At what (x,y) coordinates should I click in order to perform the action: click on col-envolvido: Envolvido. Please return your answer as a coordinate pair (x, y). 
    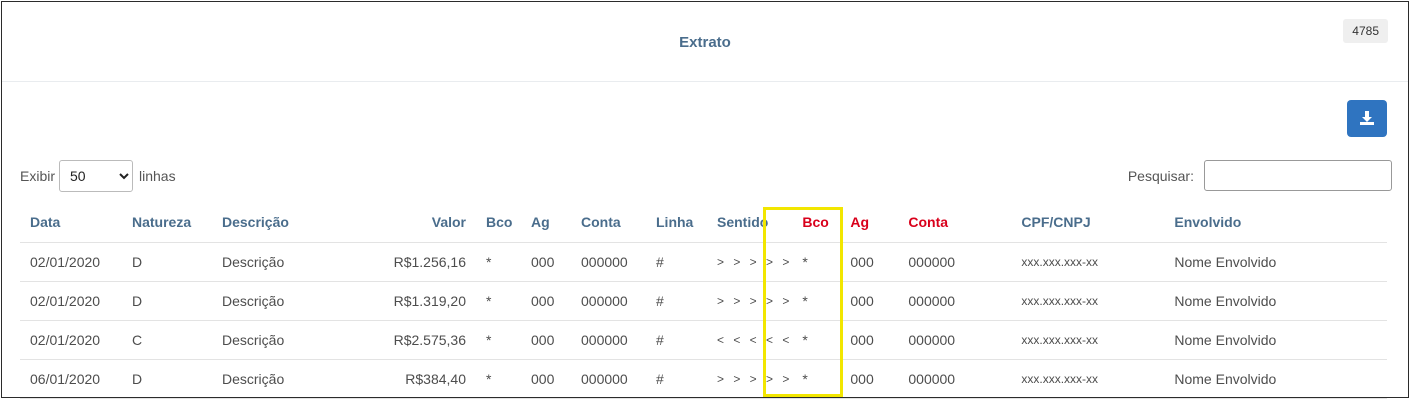
    Looking at the image, I should click on (1275, 222).